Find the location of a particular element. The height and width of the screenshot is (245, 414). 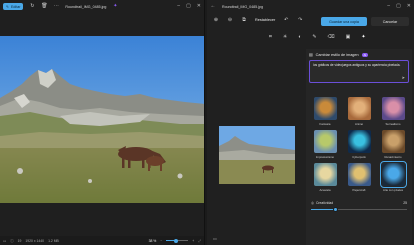

style-option: Acuarela is located at coordinates (325, 178).